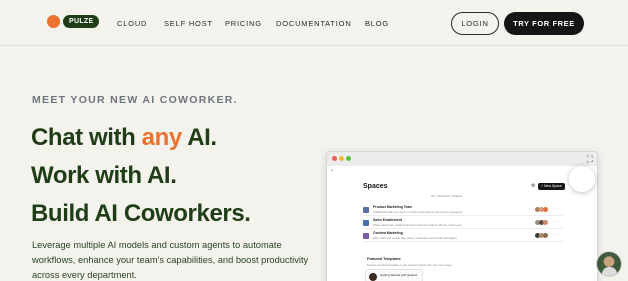  I want to click on space-name: Sales Enablement, so click(388, 220).